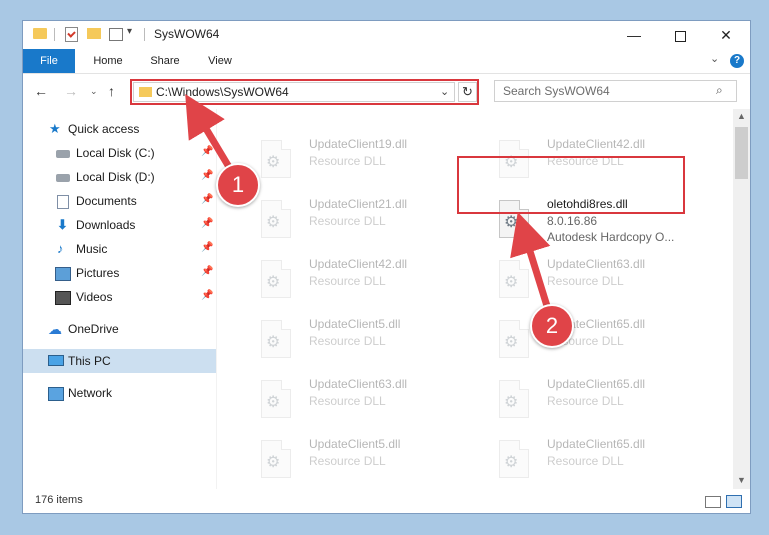 The image size is (769, 535). Describe the element at coordinates (552, 326) in the screenshot. I see `step-badge-2: 2` at that location.